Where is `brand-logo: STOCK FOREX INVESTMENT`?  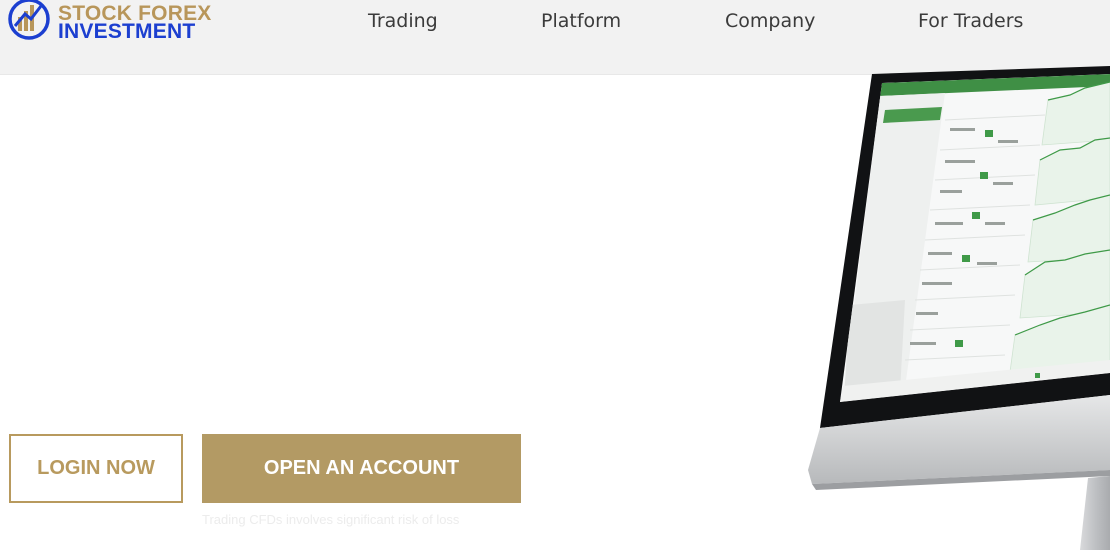 brand-logo: STOCK FOREX INVESTMENT is located at coordinates (118, 22).